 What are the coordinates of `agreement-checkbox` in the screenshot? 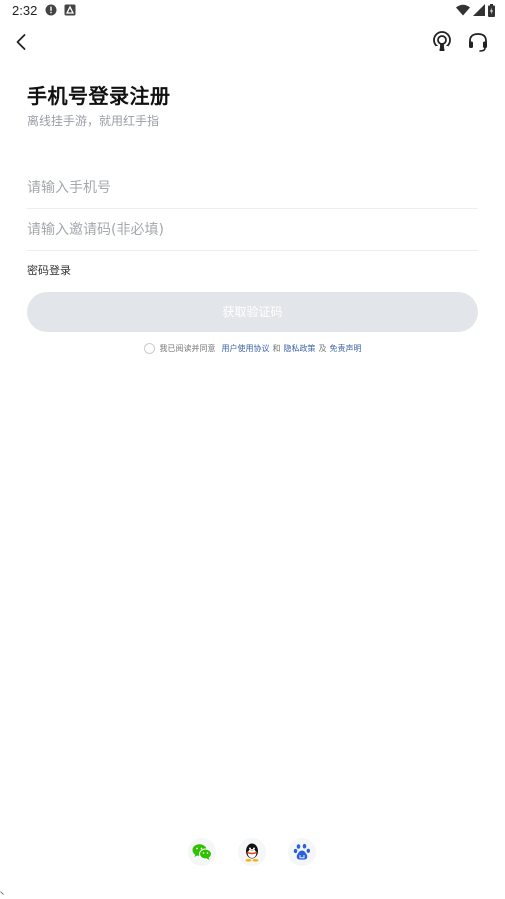 It's located at (149, 348).